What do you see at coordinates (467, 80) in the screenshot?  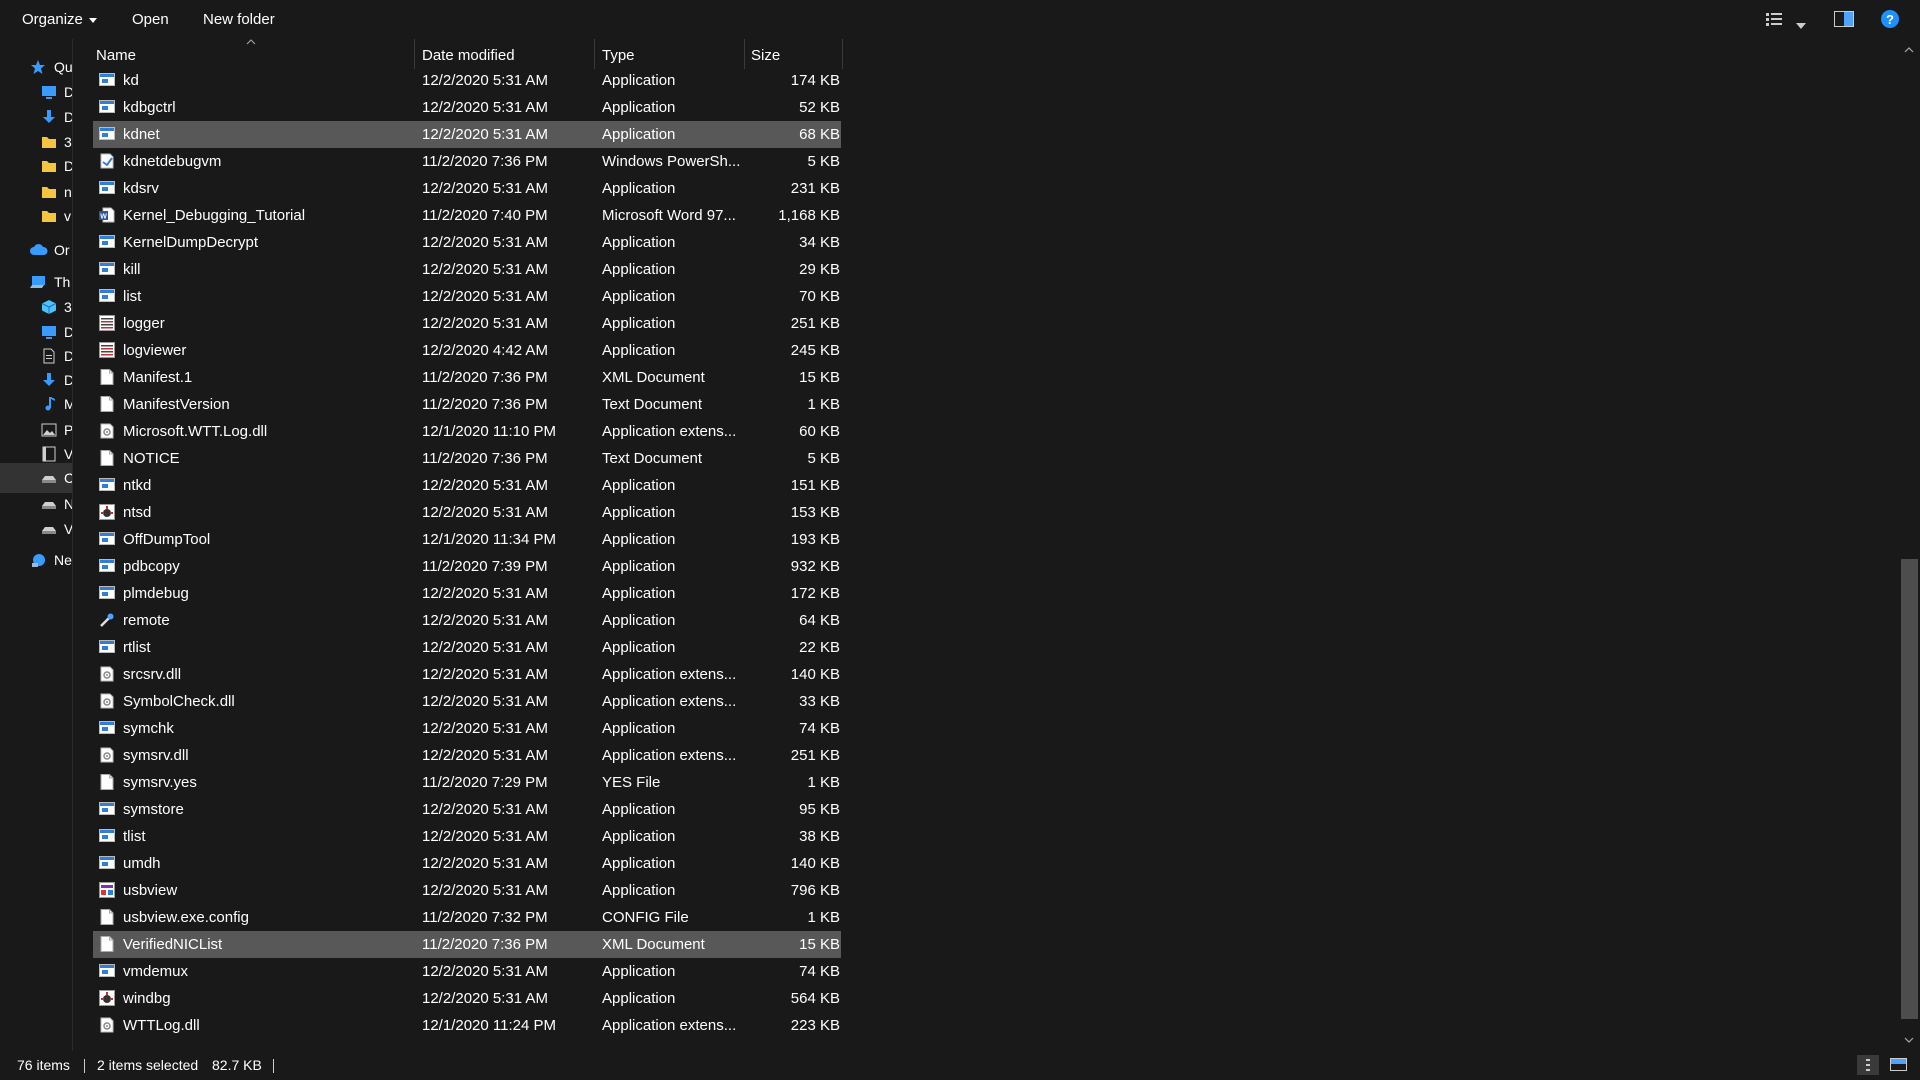 I see `file-row: kd 12/2/2020 5:31 AM Application 174 KB` at bounding box center [467, 80].